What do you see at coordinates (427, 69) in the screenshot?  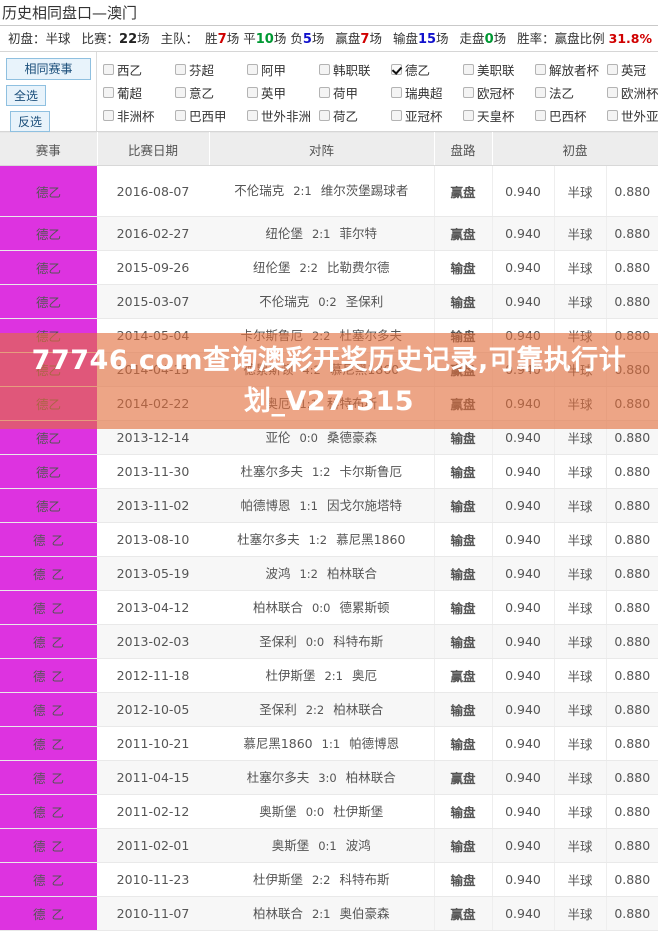 I see `league-checkbox-德乙: 德乙` at bounding box center [427, 69].